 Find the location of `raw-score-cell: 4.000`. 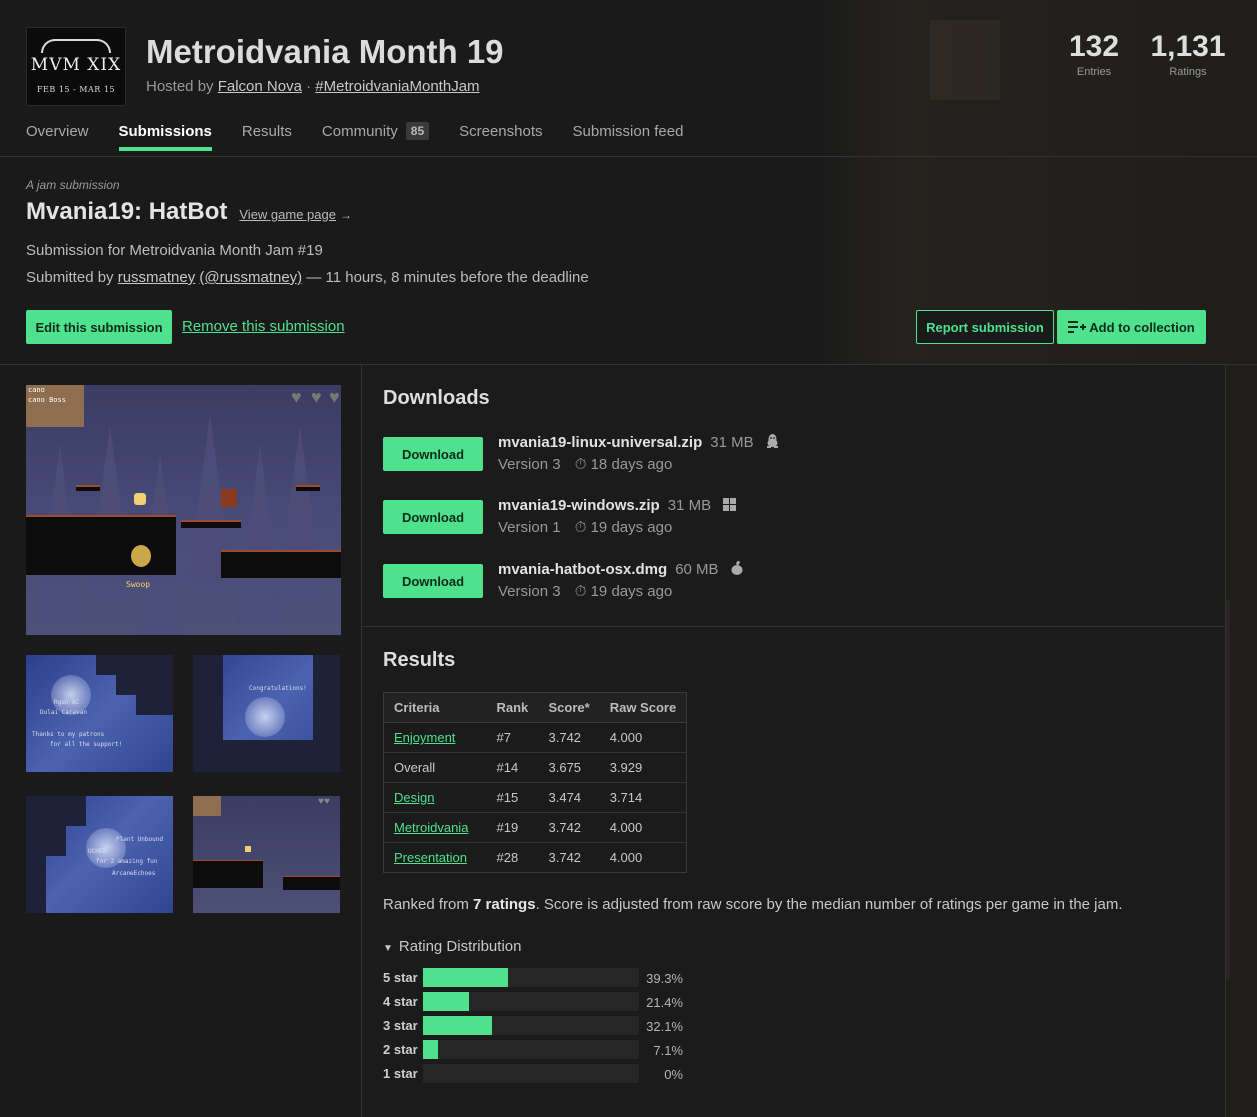

raw-score-cell: 4.000 is located at coordinates (643, 827).